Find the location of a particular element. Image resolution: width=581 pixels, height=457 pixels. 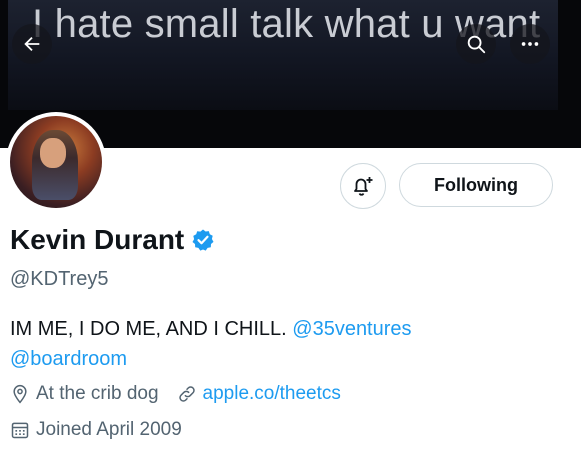

avatar is located at coordinates (56, 162).